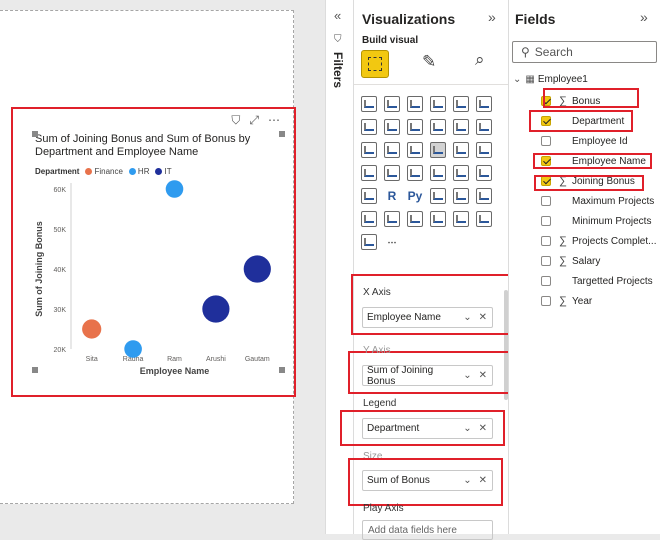  Describe the element at coordinates (550, 79) in the screenshot. I see `table-employee1: ⌄ ▦ Employee1` at that location.